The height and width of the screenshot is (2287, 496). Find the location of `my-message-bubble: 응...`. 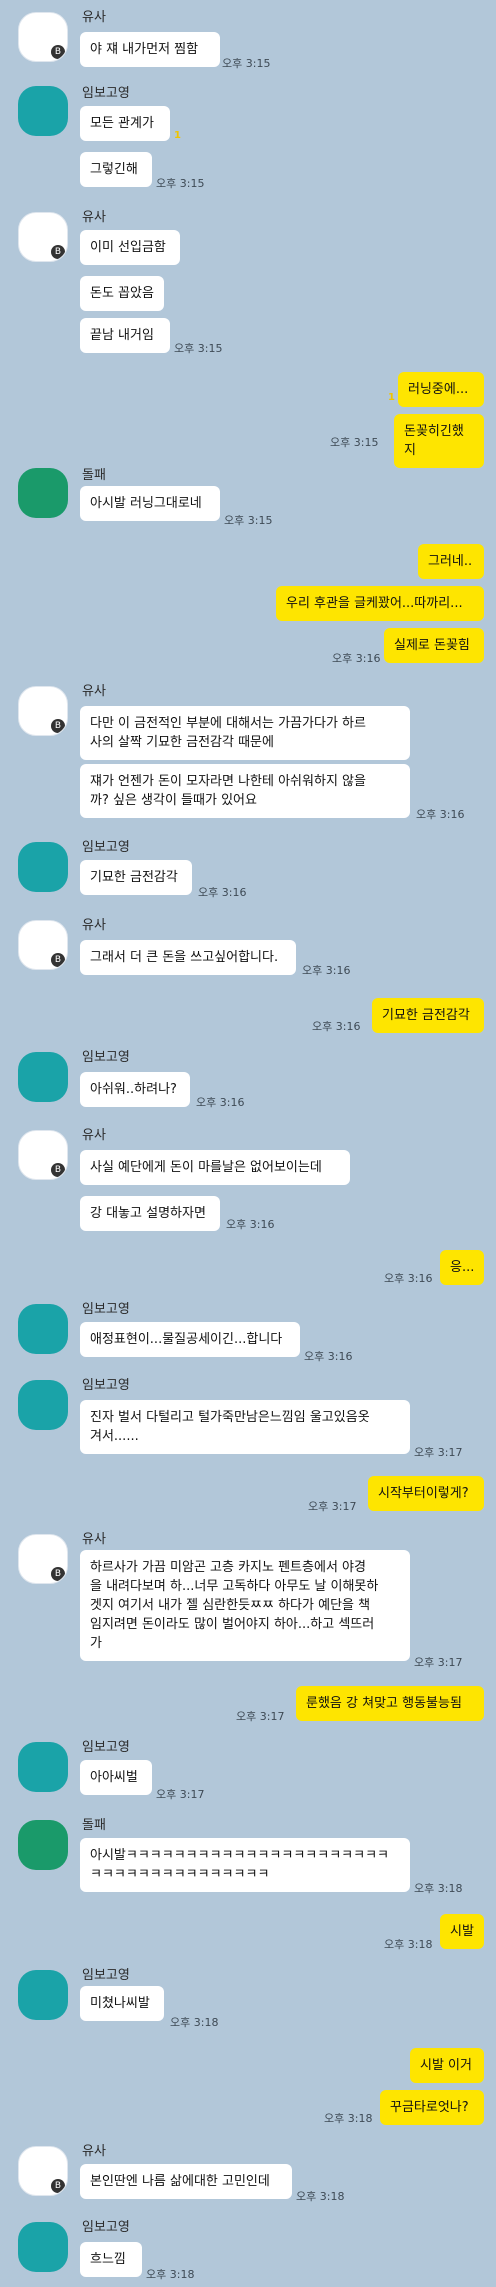

my-message-bubble: 응... is located at coordinates (462, 1267).